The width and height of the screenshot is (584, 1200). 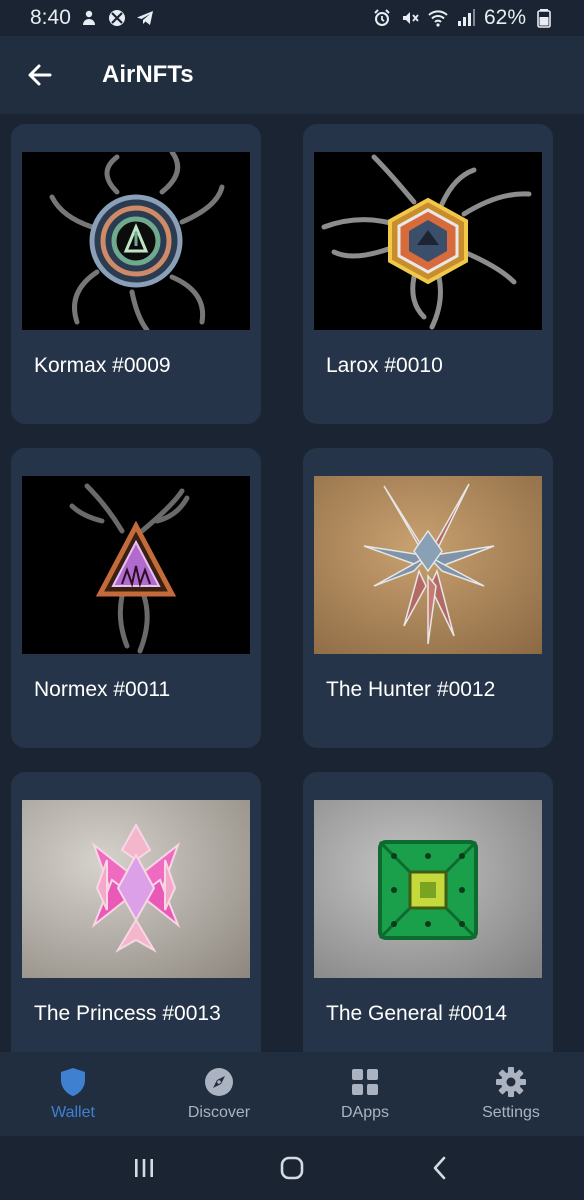 What do you see at coordinates (384, 365) in the screenshot?
I see `nft-name: Larox #0010` at bounding box center [384, 365].